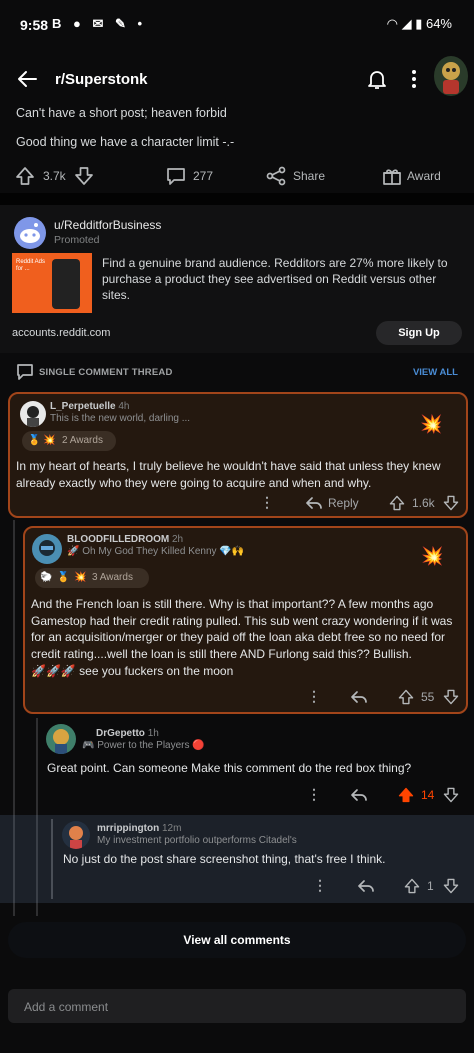 This screenshot has height=1053, width=474. I want to click on share-button: Share, so click(309, 176).